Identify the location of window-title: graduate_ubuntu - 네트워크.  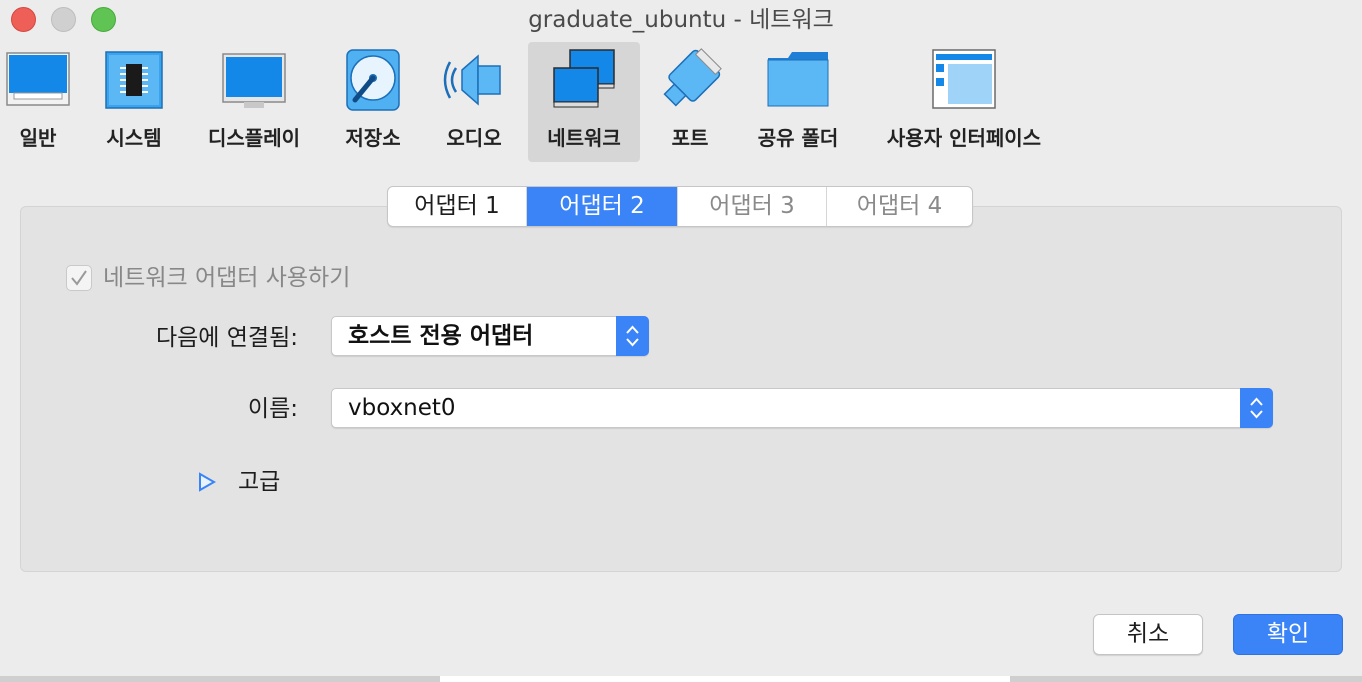
(681, 20).